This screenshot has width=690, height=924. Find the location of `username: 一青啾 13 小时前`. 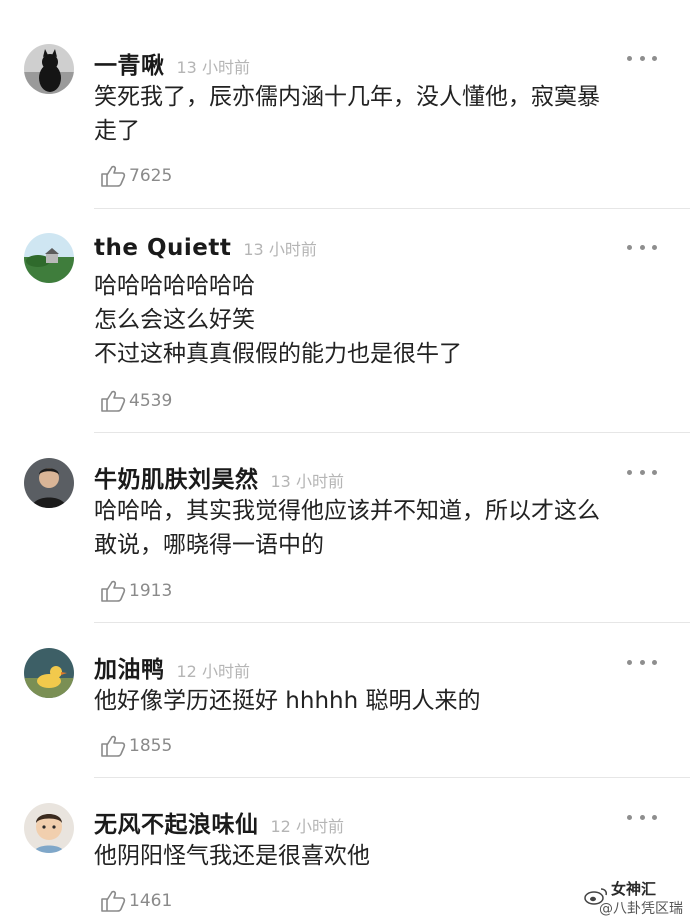

username: 一青啾 13 小时前 is located at coordinates (172, 63).